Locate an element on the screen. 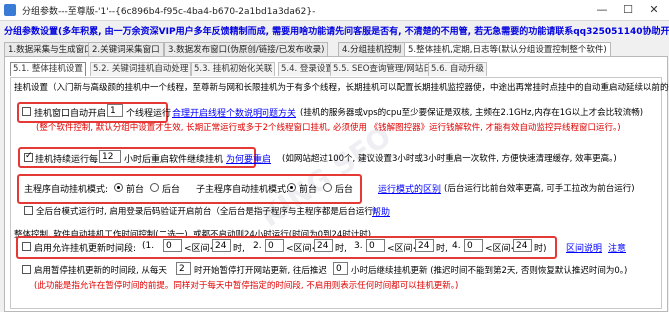  sub-mode-back-label: 后台 is located at coordinates (344, 190).